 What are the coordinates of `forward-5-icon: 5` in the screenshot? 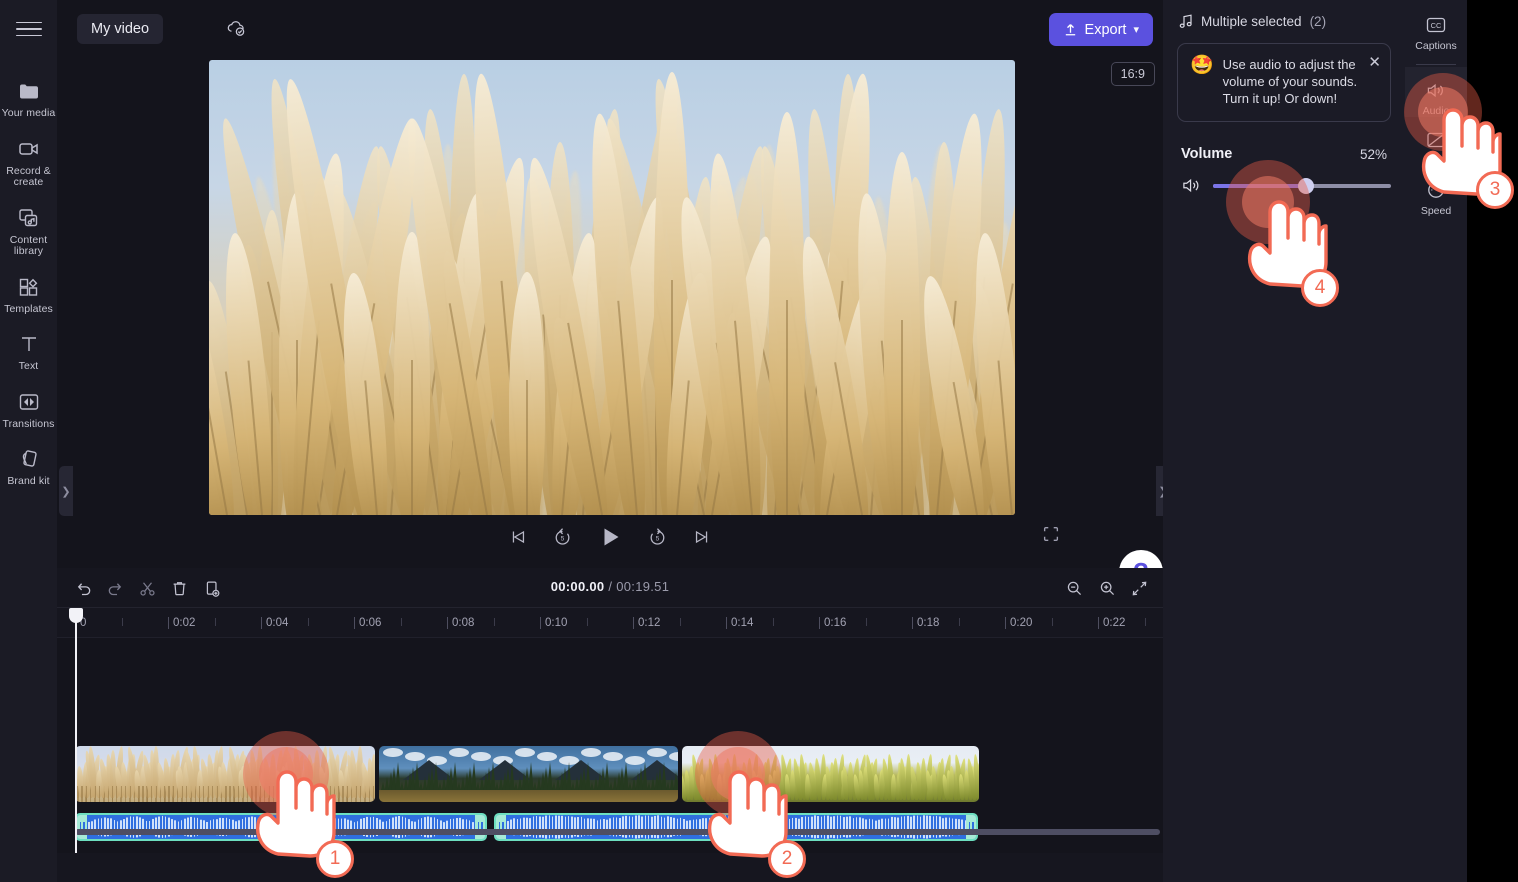 It's located at (657, 537).